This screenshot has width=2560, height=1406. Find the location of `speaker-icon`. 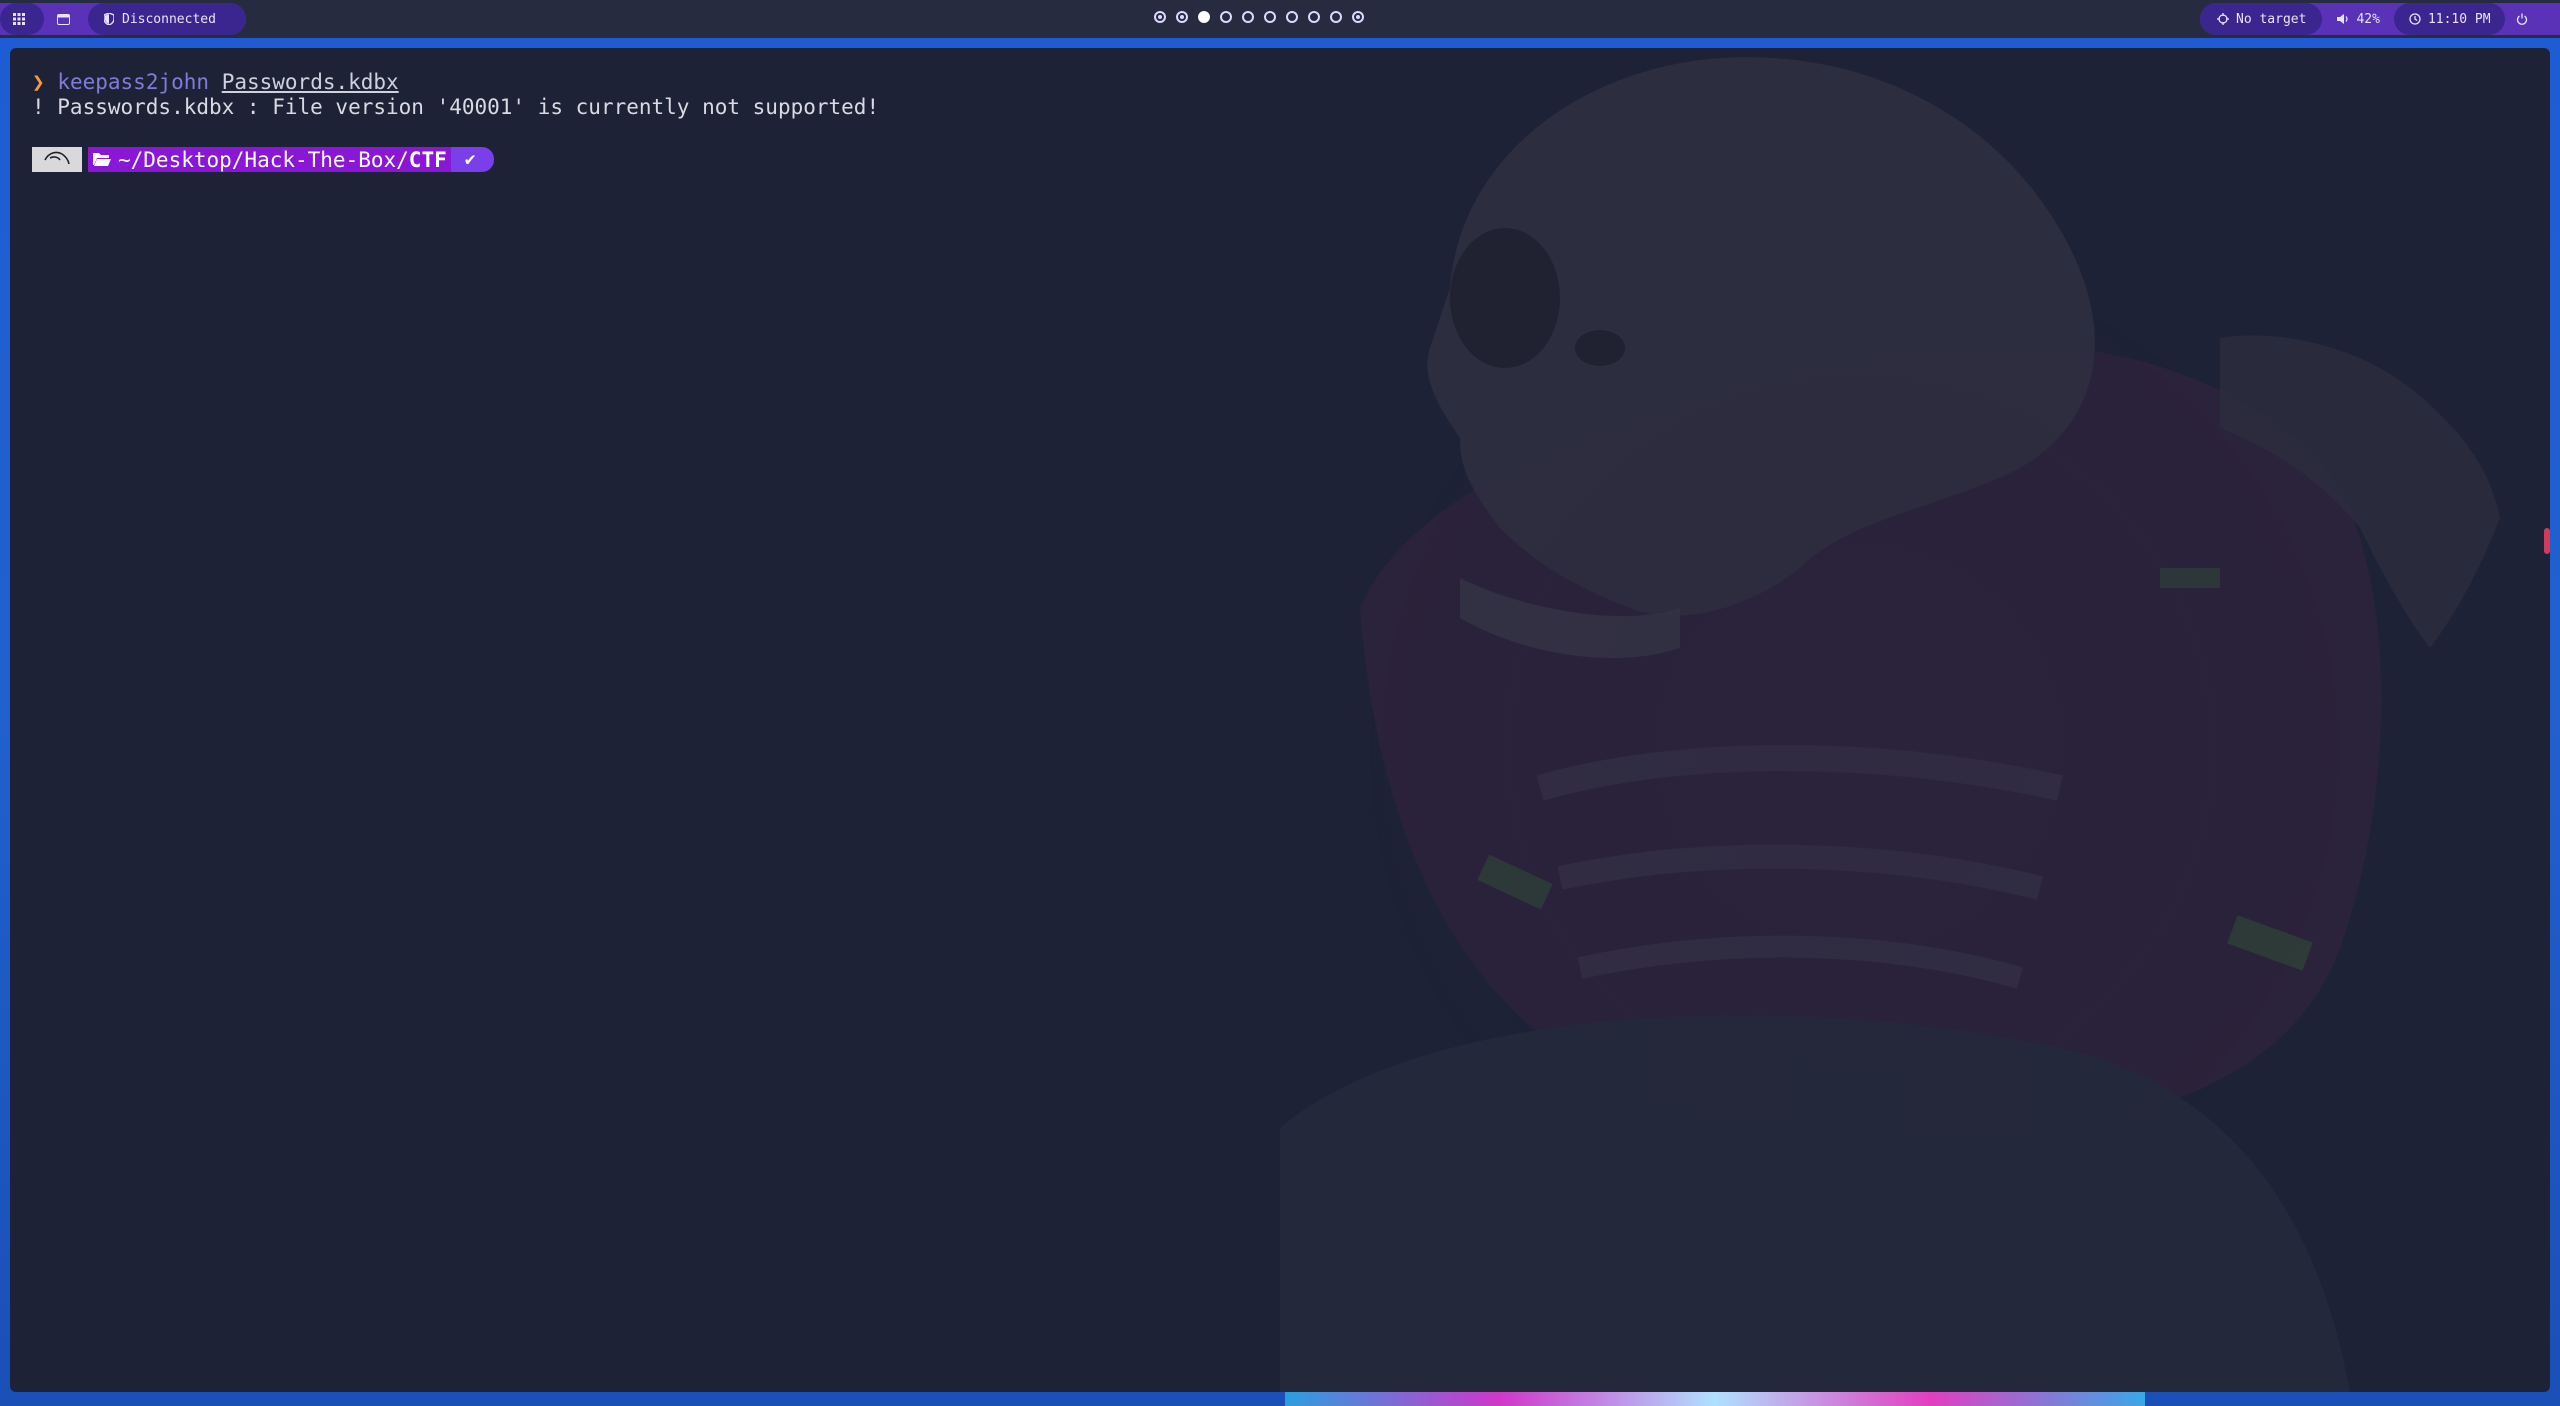

speaker-icon is located at coordinates (2343, 19).